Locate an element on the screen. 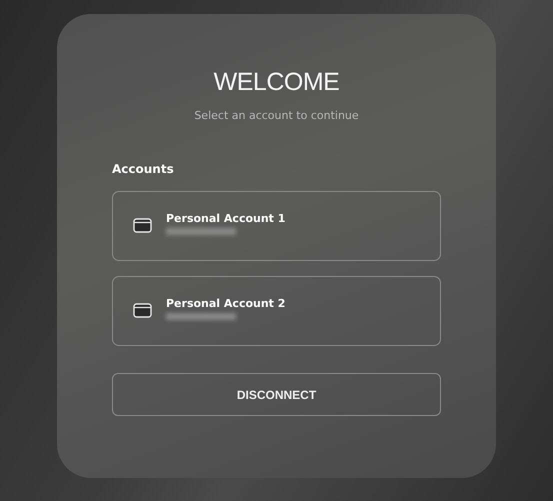 The image size is (553, 501). account-name: Personal Account 1 is located at coordinates (226, 218).